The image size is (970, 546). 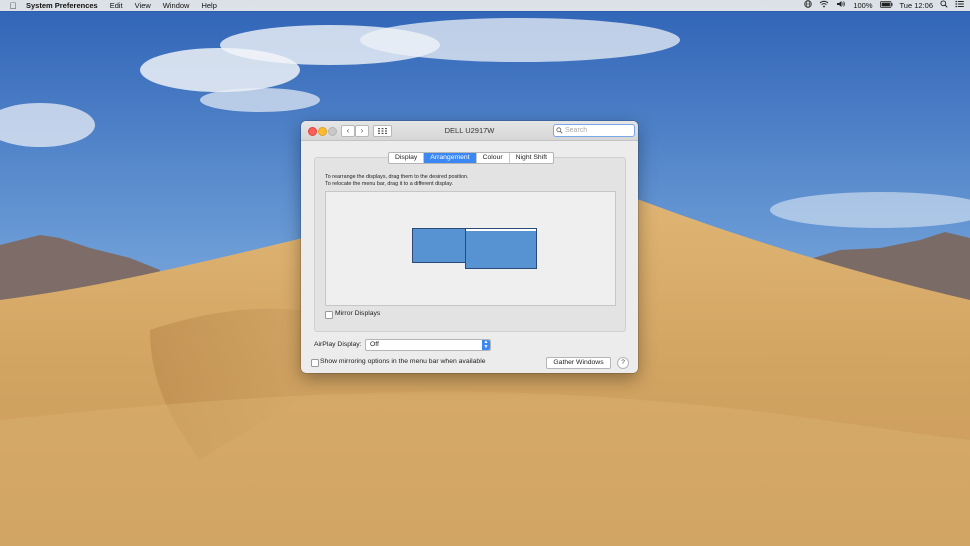 I want to click on grid-icon, so click(x=382, y=131).